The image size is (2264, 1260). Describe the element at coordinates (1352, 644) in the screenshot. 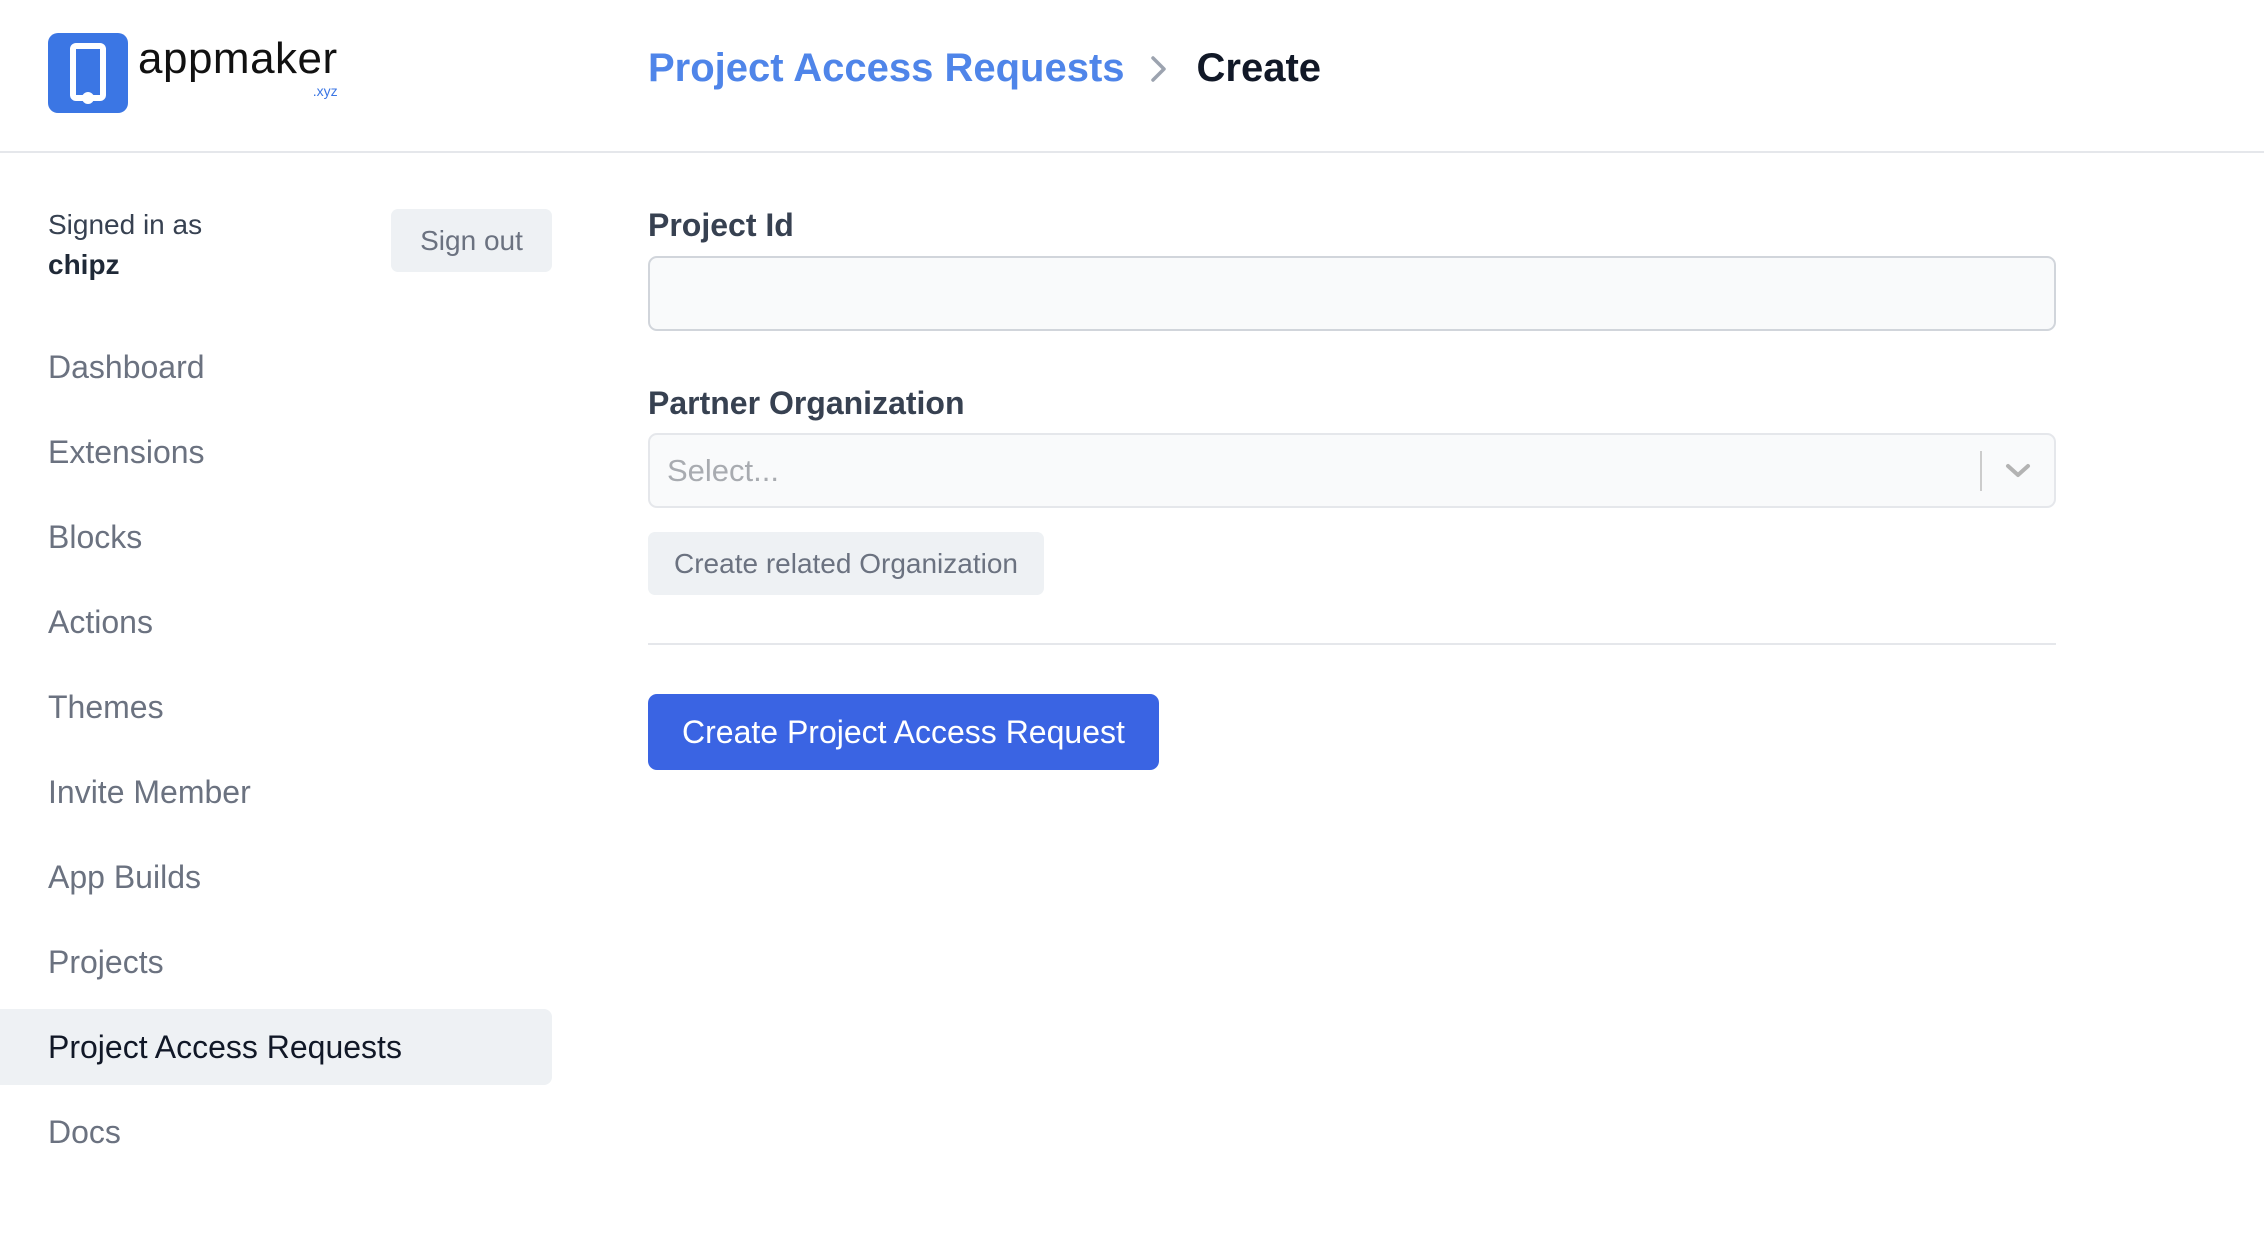

I see `form-divider` at that location.